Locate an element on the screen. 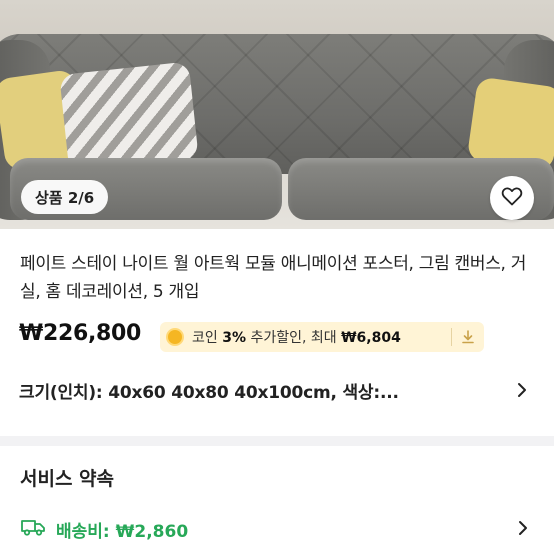  section-divider is located at coordinates (277, 441).